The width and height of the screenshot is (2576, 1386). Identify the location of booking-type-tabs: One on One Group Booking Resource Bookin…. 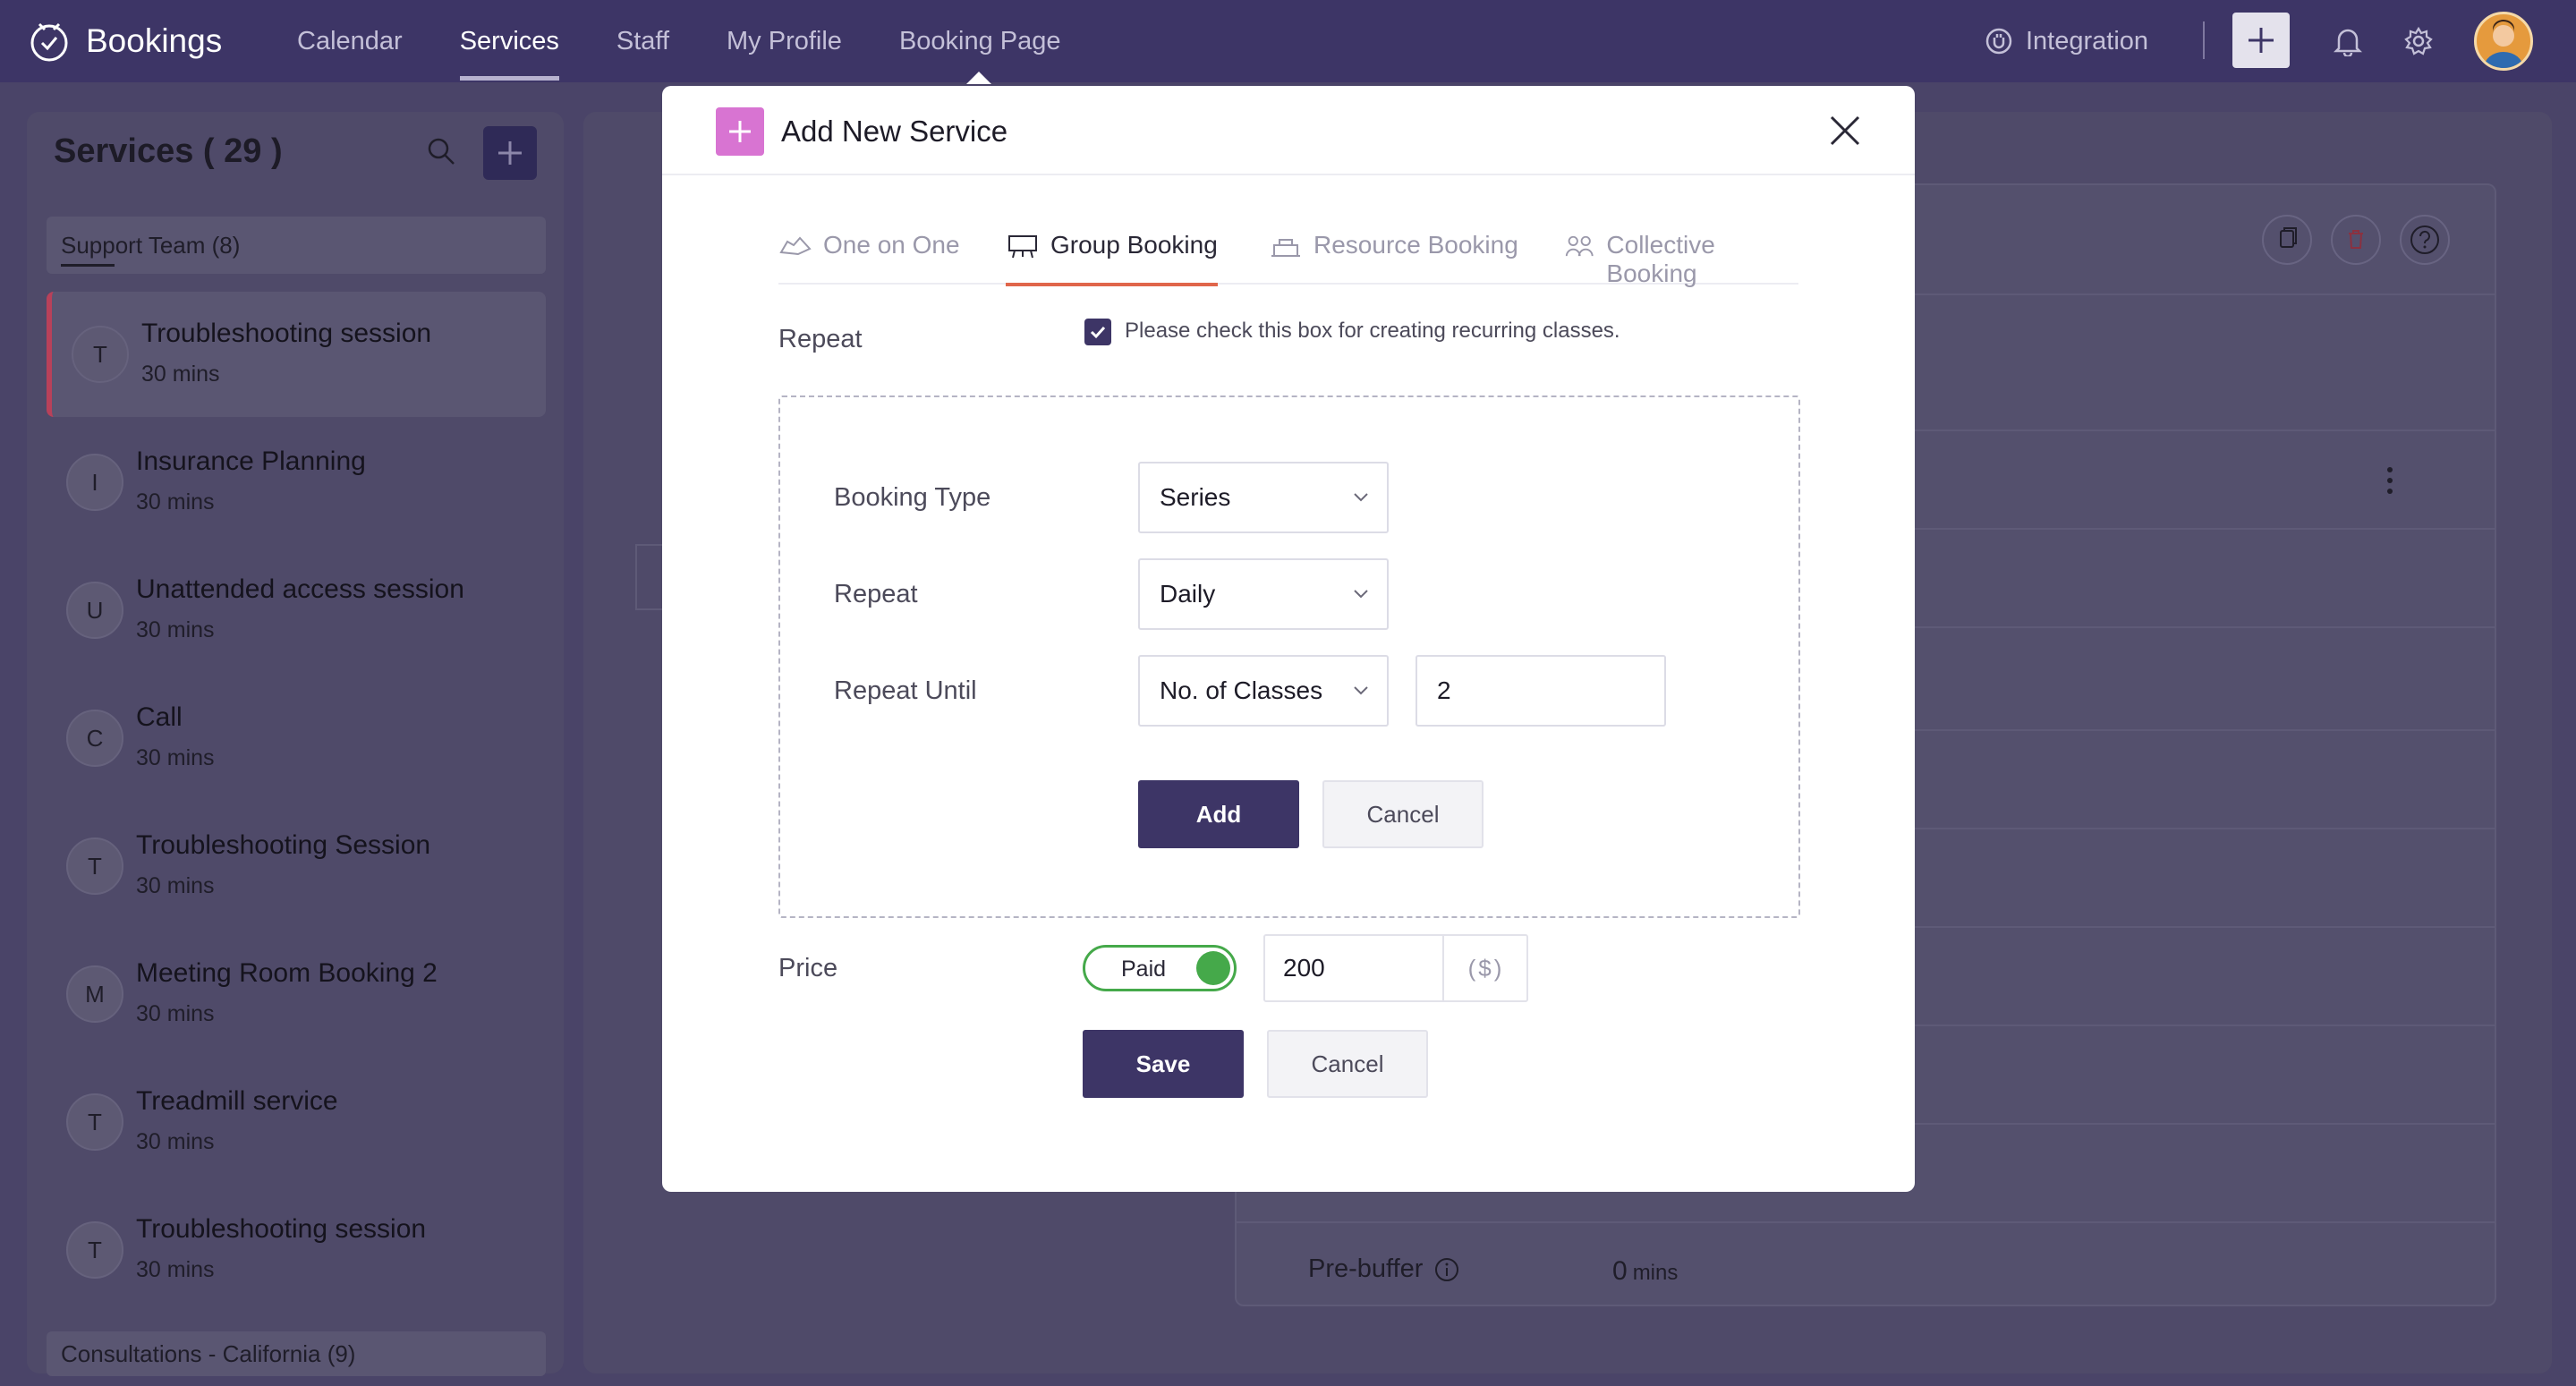
(1288, 255).